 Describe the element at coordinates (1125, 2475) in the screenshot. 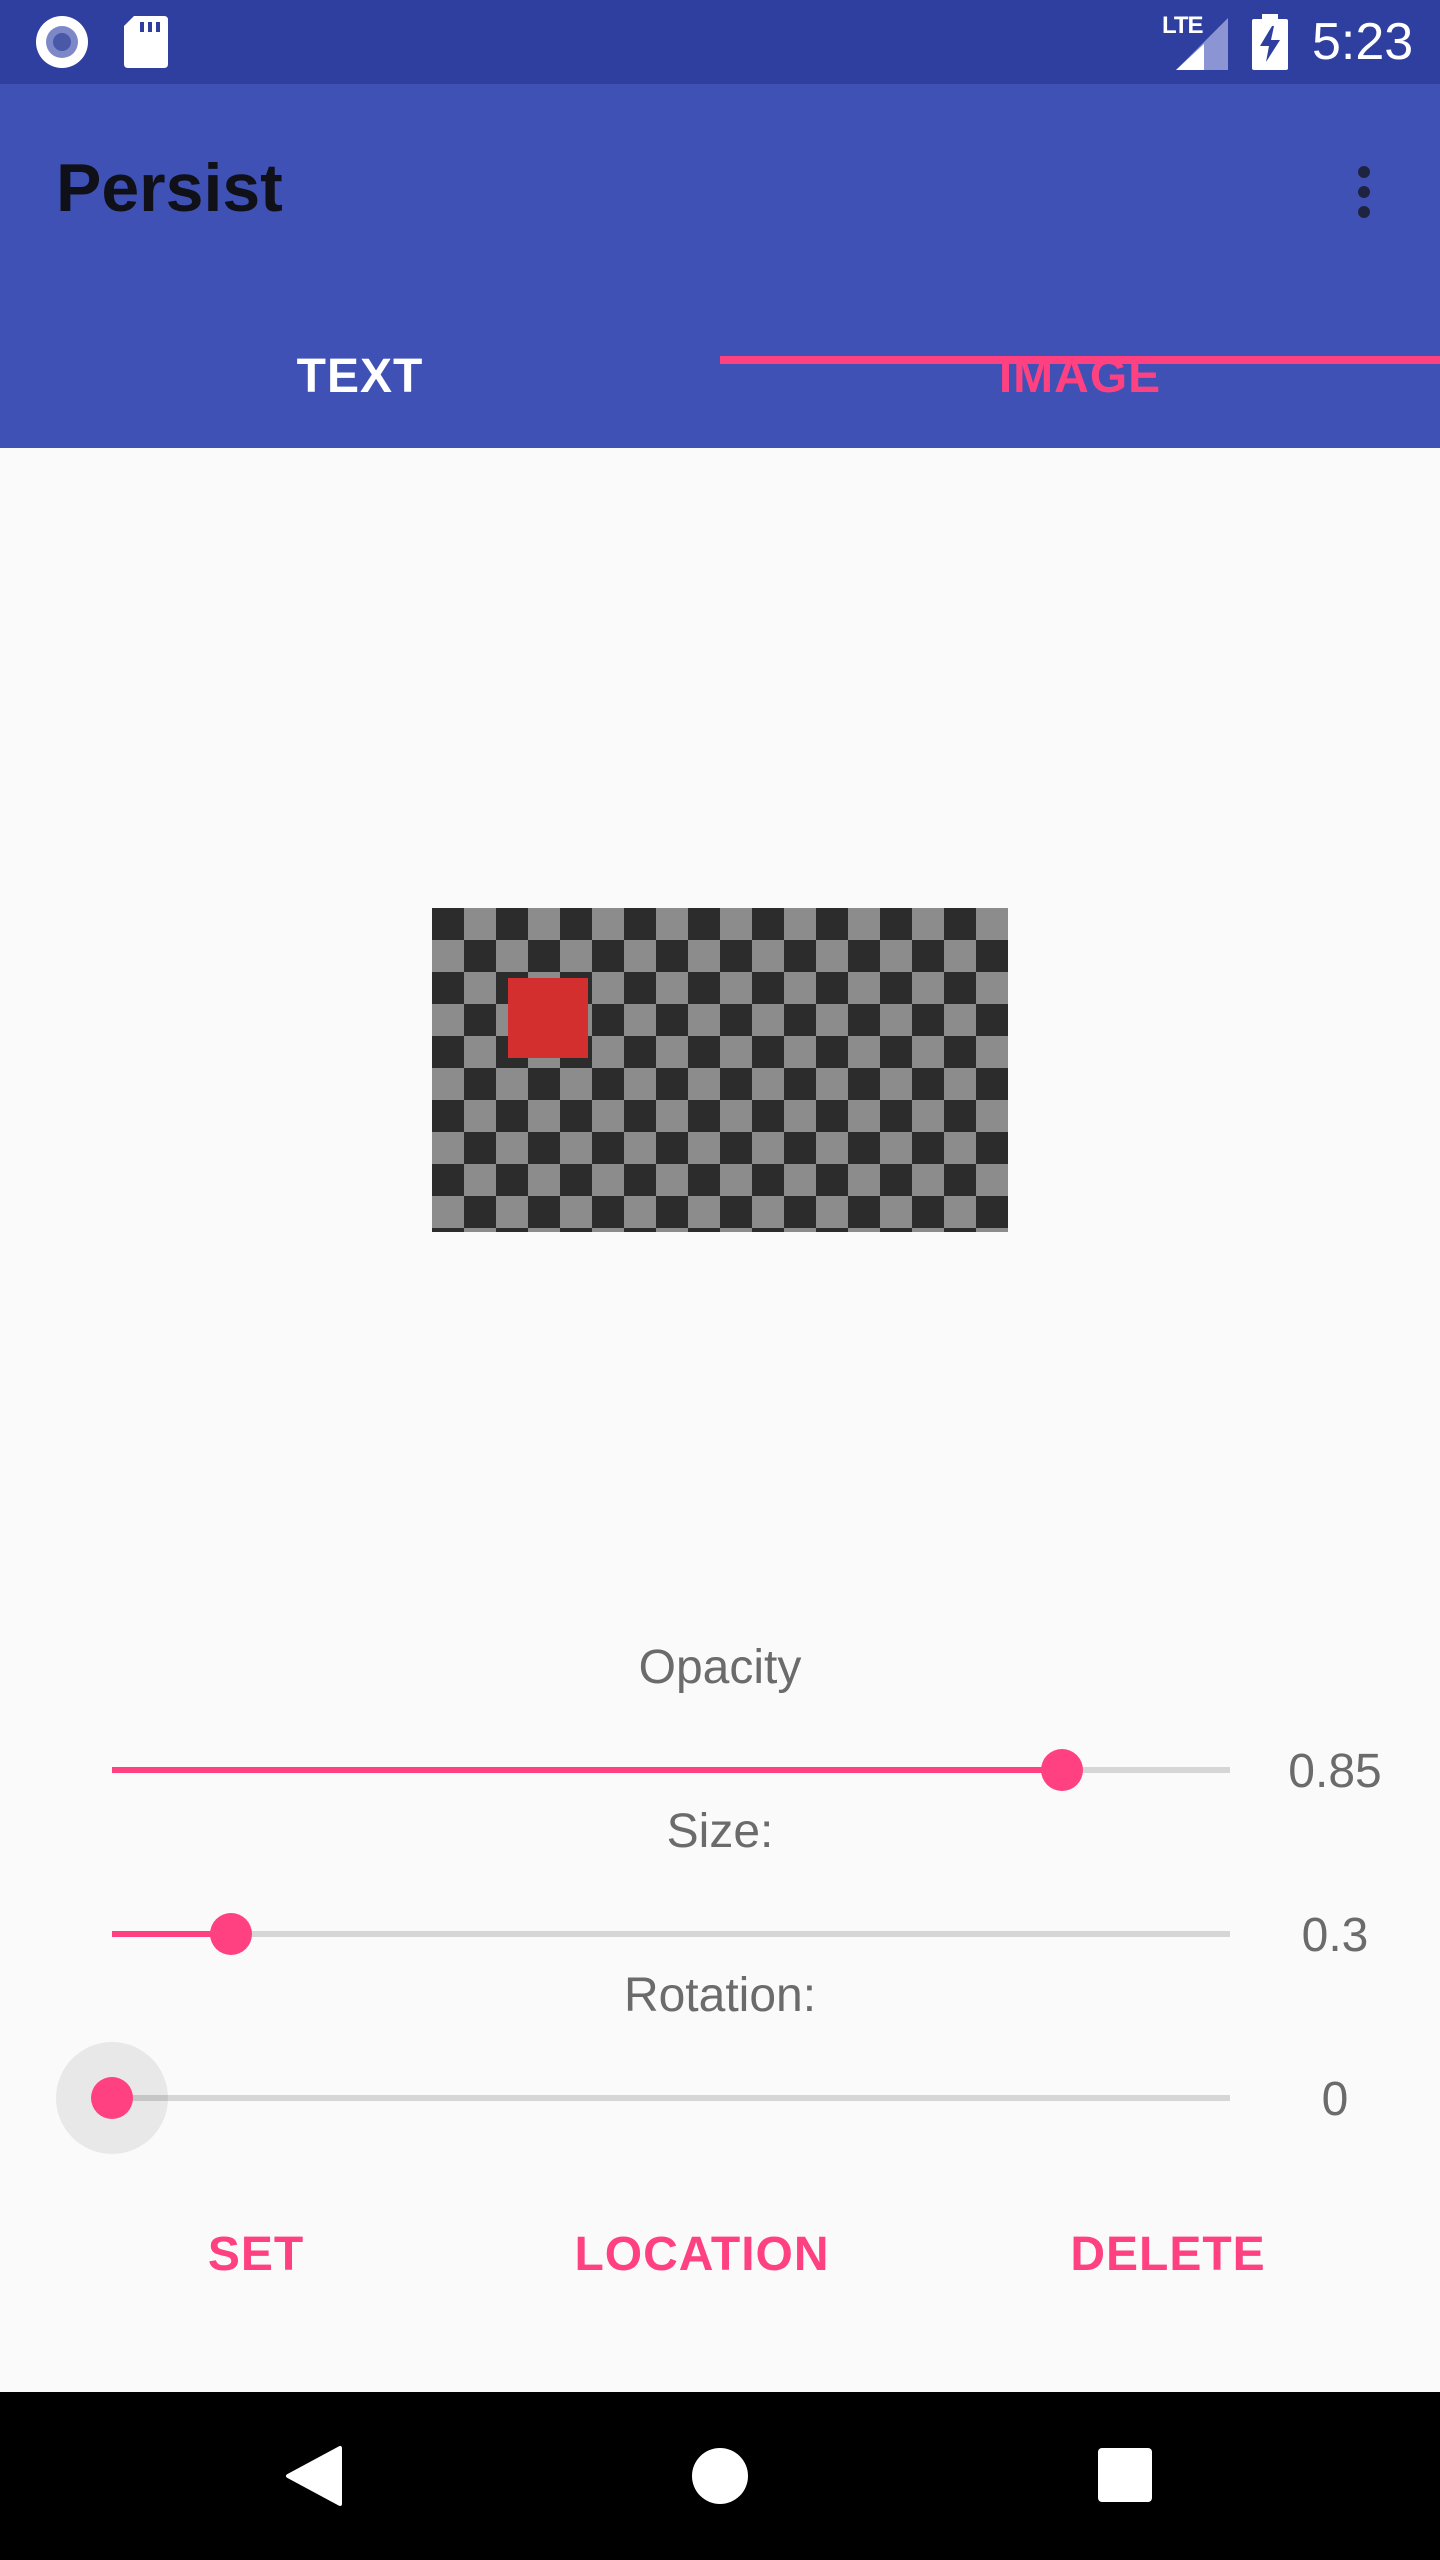

I see `recents-icon` at that location.